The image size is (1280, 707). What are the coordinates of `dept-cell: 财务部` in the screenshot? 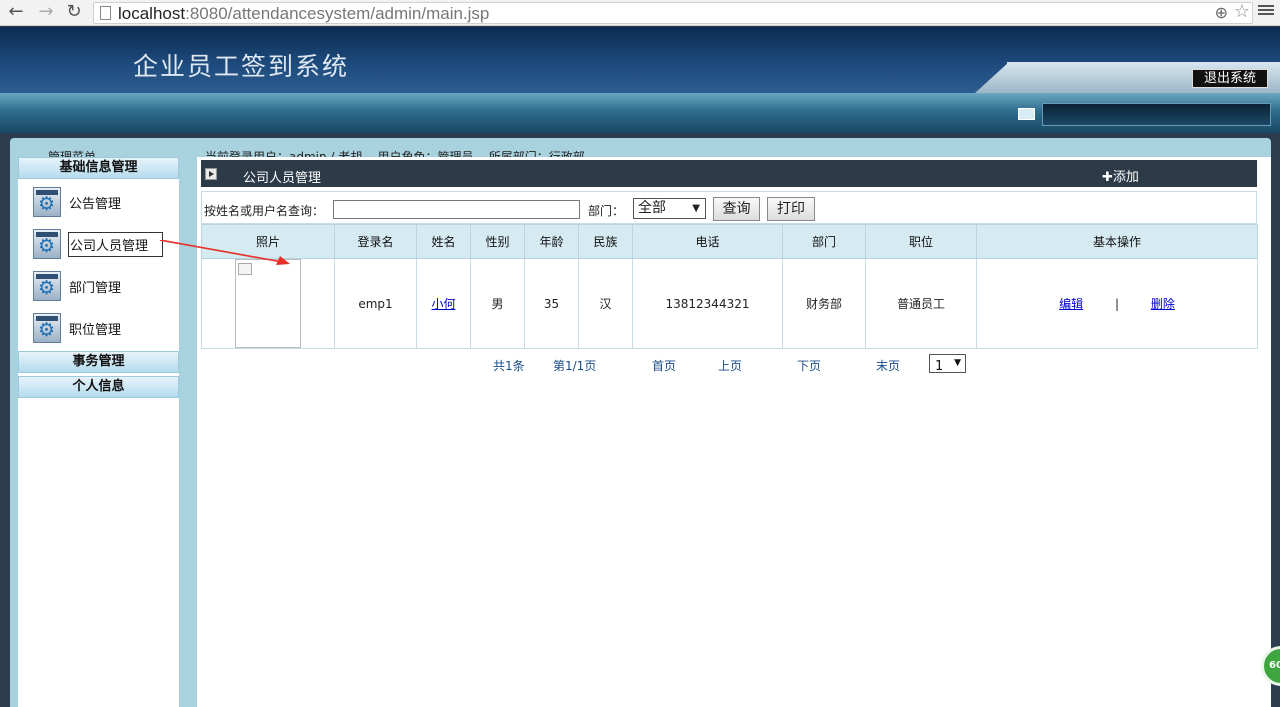 It's located at (824, 303).